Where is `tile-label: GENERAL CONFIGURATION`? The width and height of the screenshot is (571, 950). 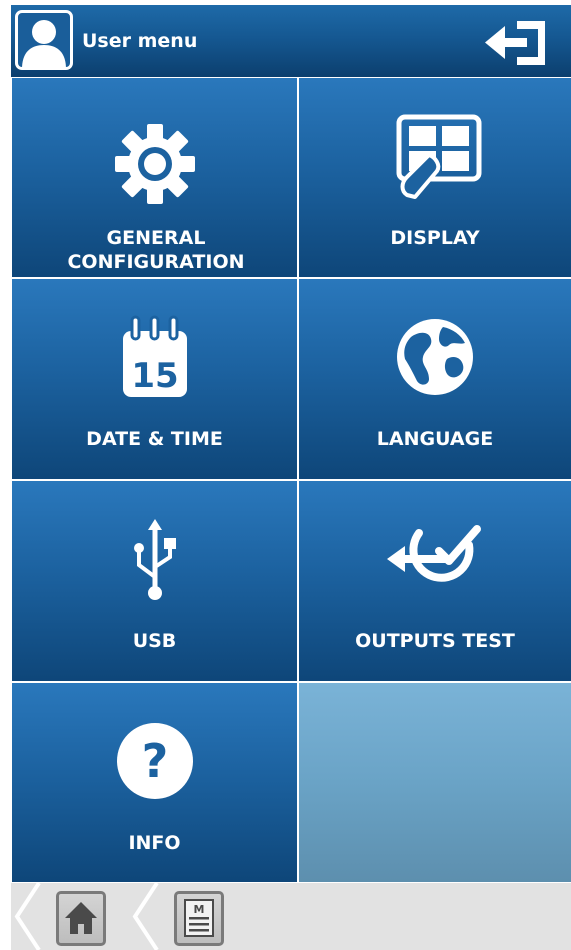
tile-label: GENERAL CONFIGURATION is located at coordinates (156, 250).